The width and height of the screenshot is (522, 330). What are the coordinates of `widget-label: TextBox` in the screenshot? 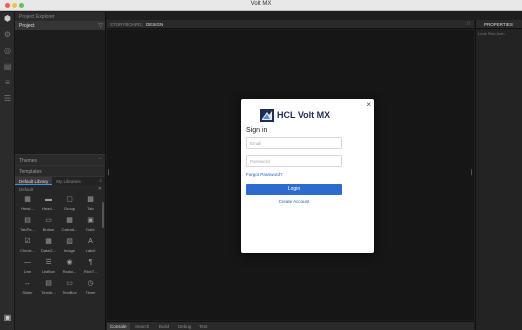 It's located at (69, 292).